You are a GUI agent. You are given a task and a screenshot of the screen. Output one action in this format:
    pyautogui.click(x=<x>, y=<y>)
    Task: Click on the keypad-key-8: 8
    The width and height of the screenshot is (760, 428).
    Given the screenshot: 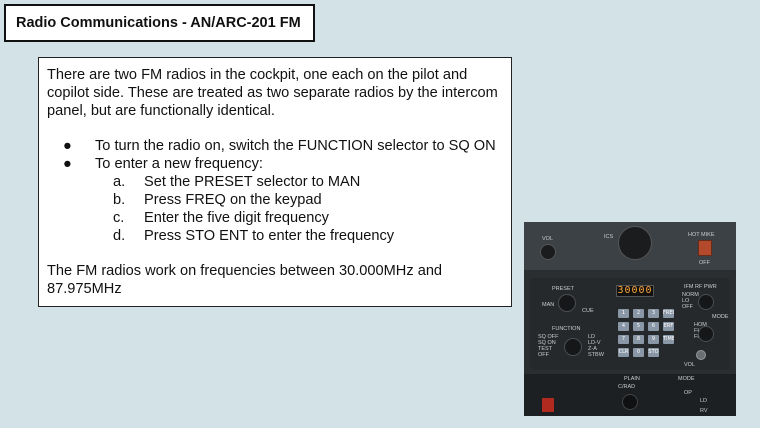 What is the action you would take?
    pyautogui.click(x=638, y=339)
    